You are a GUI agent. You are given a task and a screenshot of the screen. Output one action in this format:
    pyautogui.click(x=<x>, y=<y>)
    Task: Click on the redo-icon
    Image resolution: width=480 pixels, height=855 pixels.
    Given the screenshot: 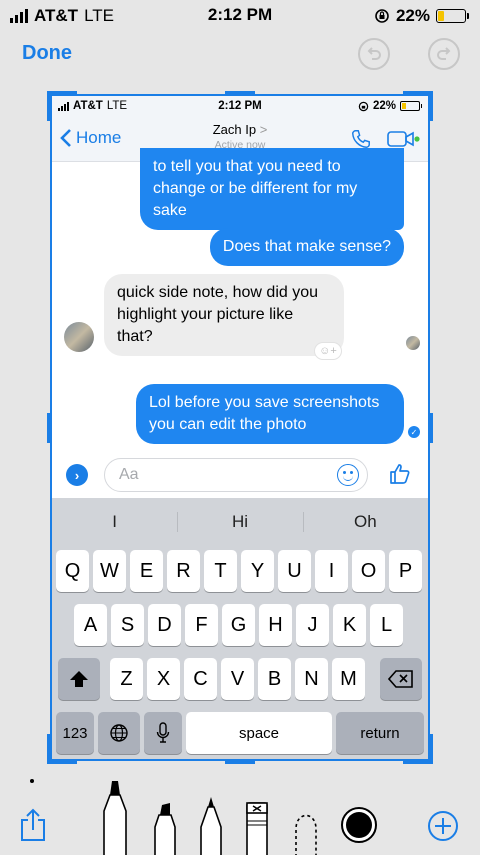 What is the action you would take?
    pyautogui.click(x=444, y=53)
    